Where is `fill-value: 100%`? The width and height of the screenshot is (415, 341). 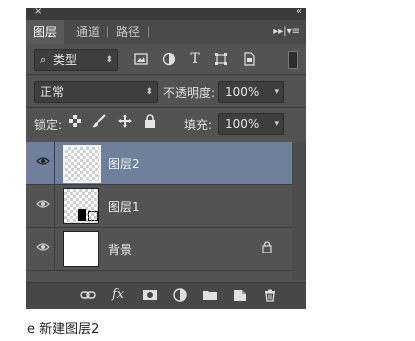 fill-value: 100% is located at coordinates (242, 124).